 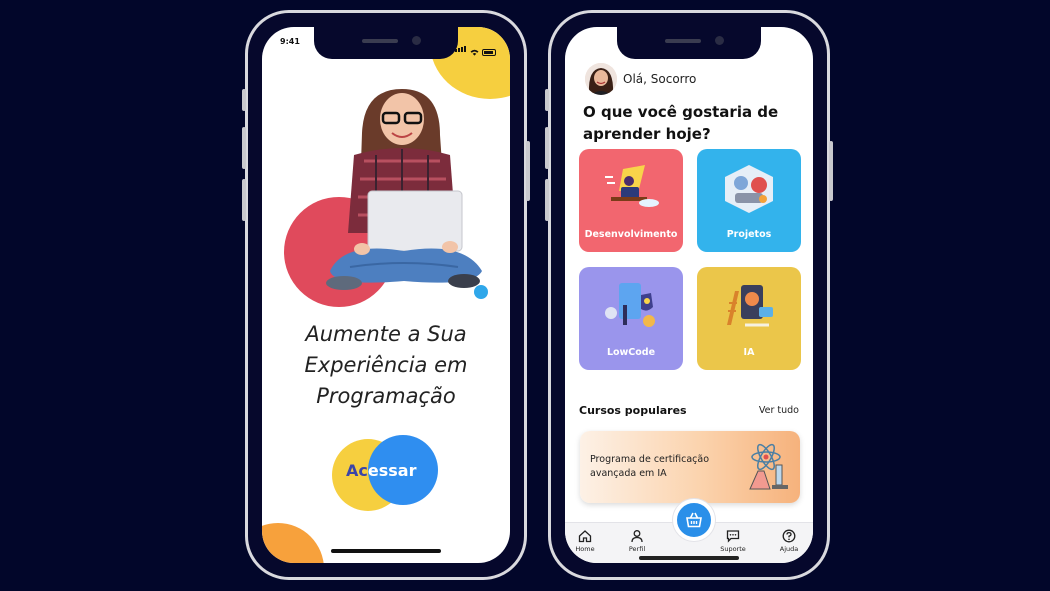 I want to click on battery-icon, so click(x=489, y=52).